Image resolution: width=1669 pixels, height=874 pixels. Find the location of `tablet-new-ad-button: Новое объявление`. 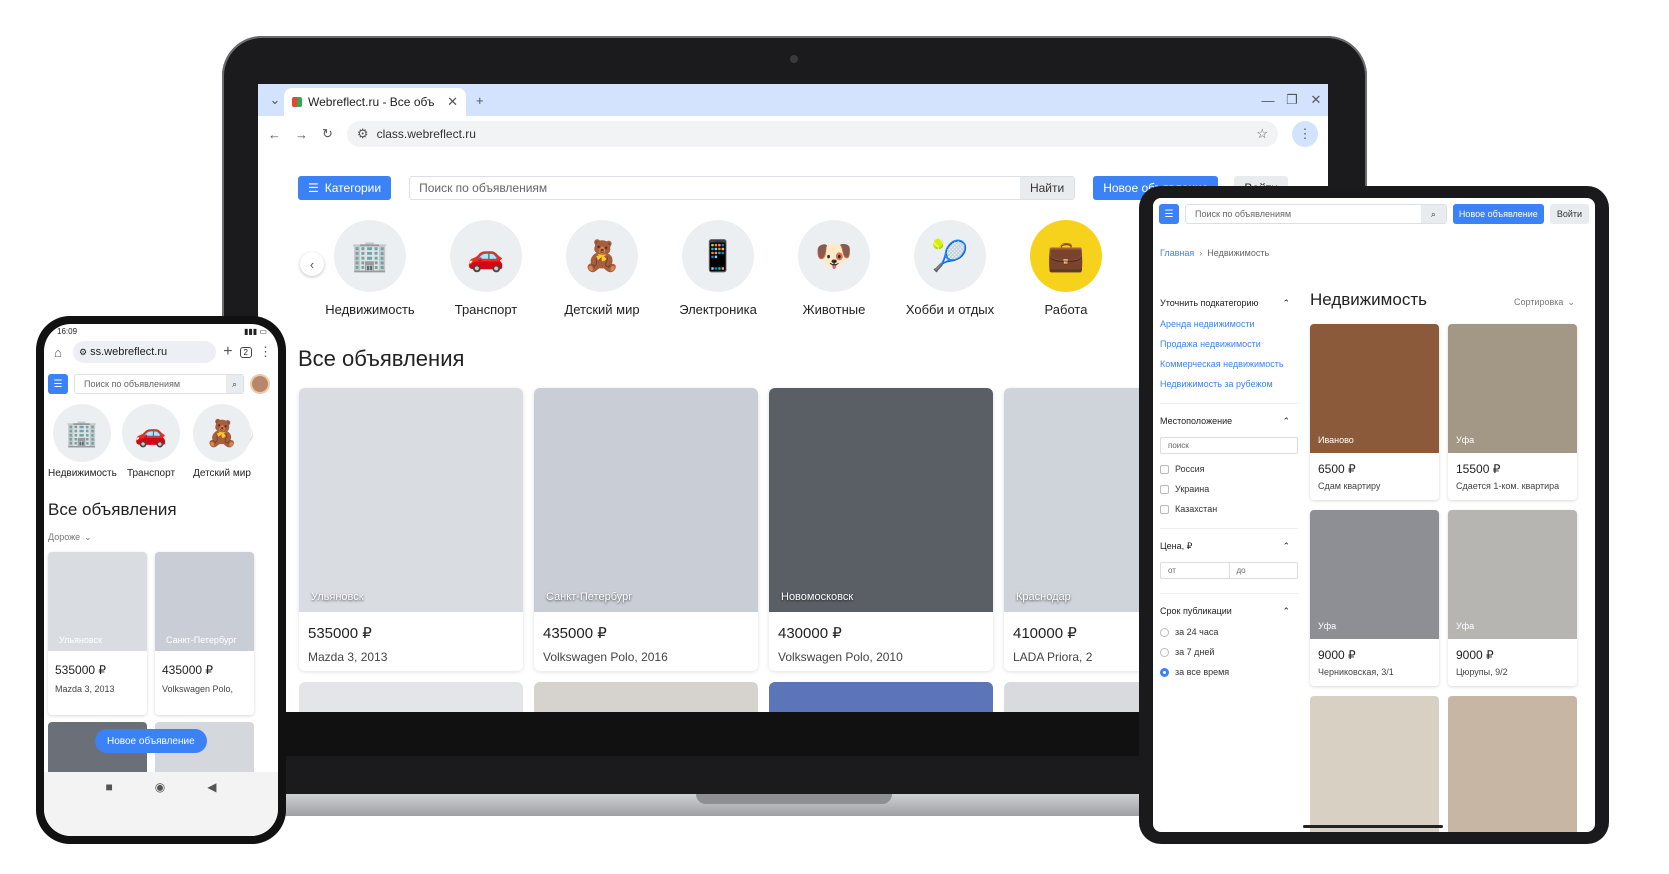

tablet-new-ad-button: Новое объявление is located at coordinates (1498, 214).